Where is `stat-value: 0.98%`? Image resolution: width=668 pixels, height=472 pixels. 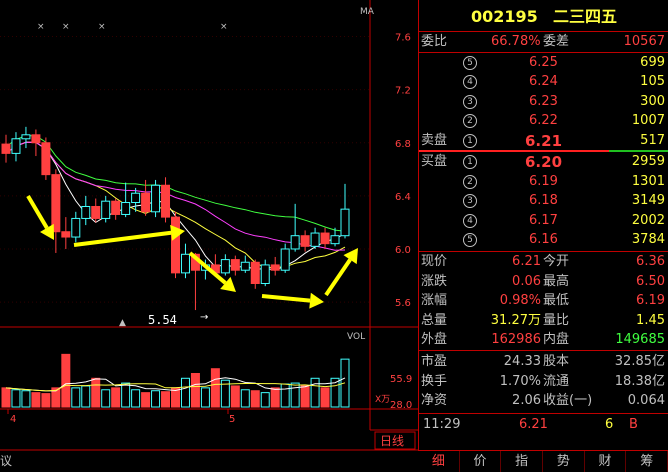
stat-value: 0.98% is located at coordinates (520, 301).